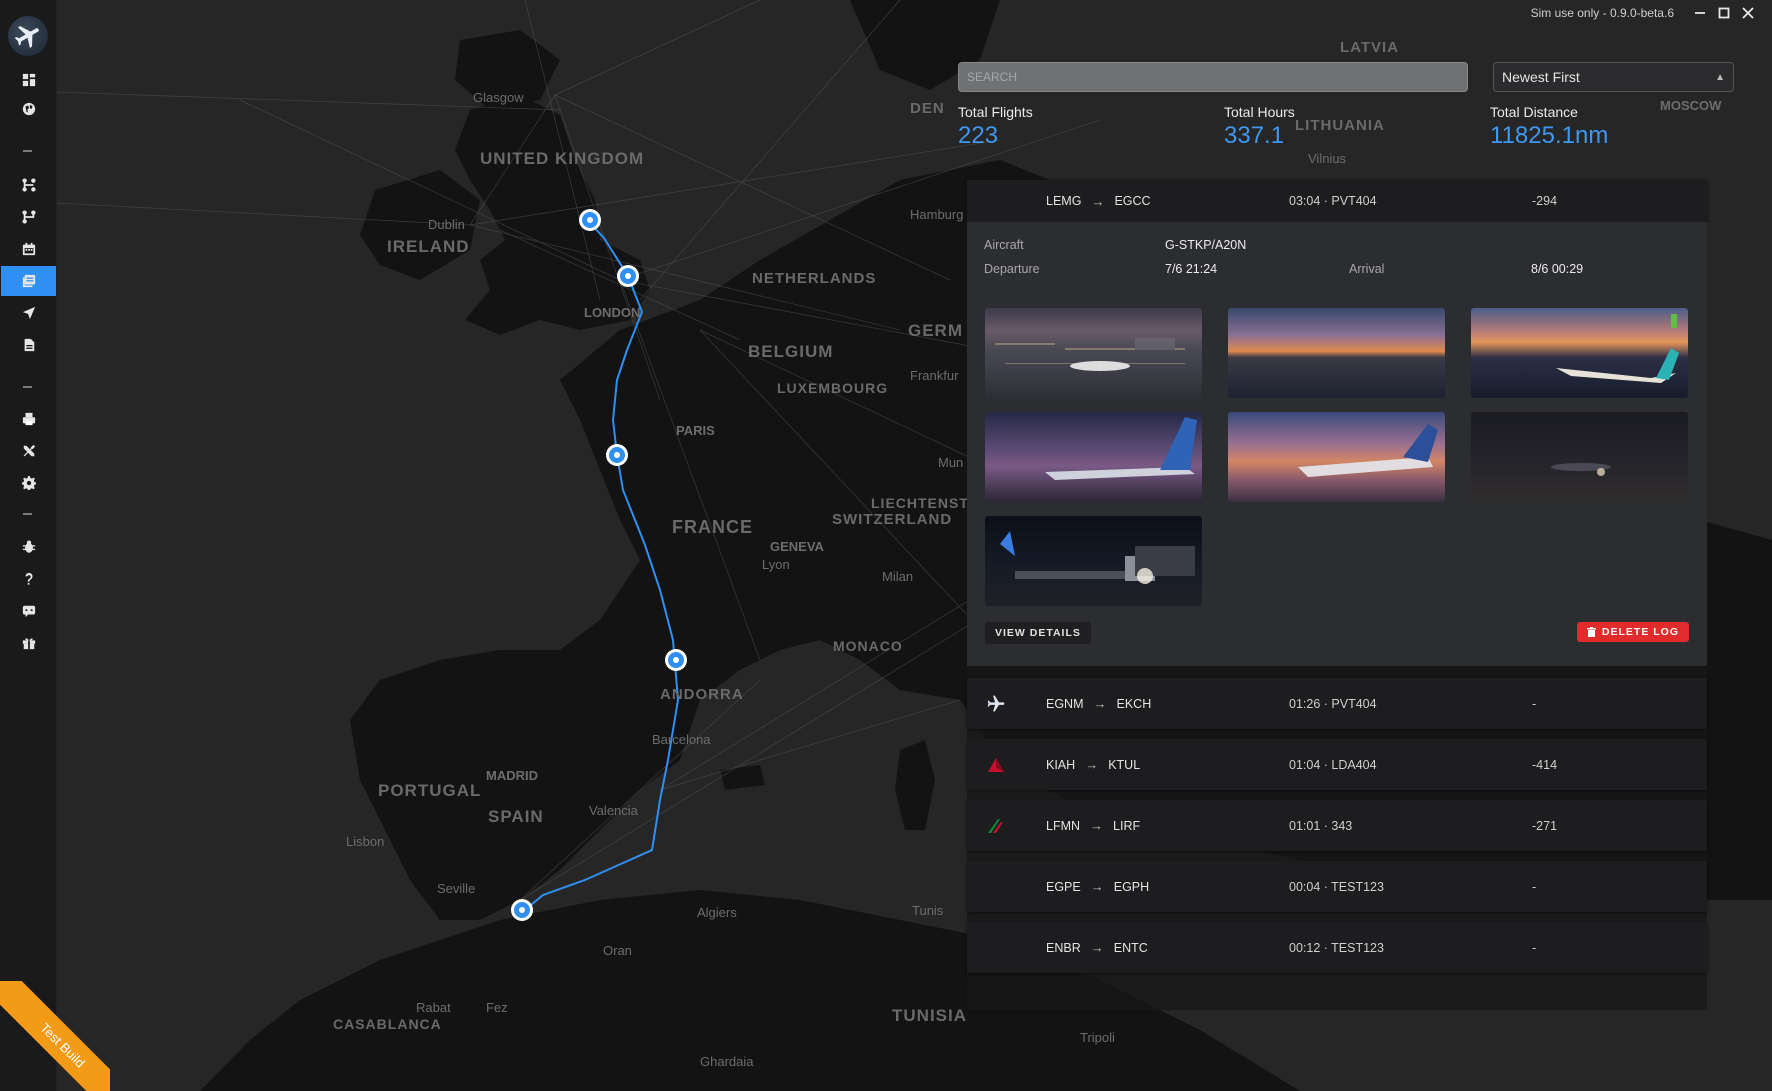 Image resolution: width=1772 pixels, height=1091 pixels. Describe the element at coordinates (1340, 125) in the screenshot. I see `svg-text: LITHUANIA` at that location.